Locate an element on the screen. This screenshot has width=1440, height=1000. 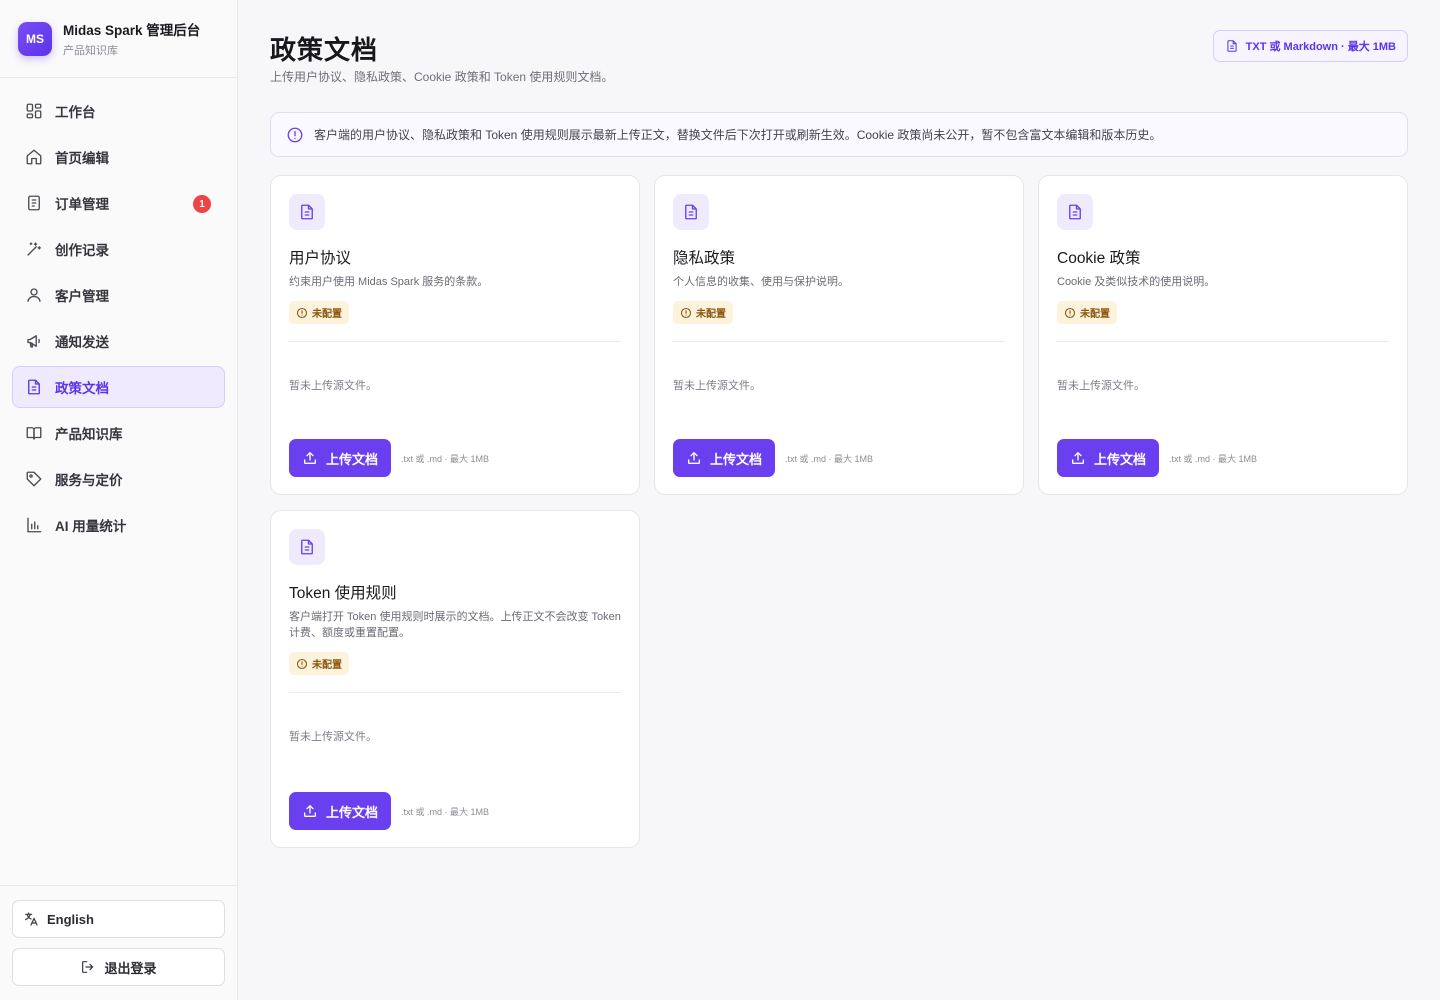
card-title: 隐私政策 is located at coordinates (704, 258).